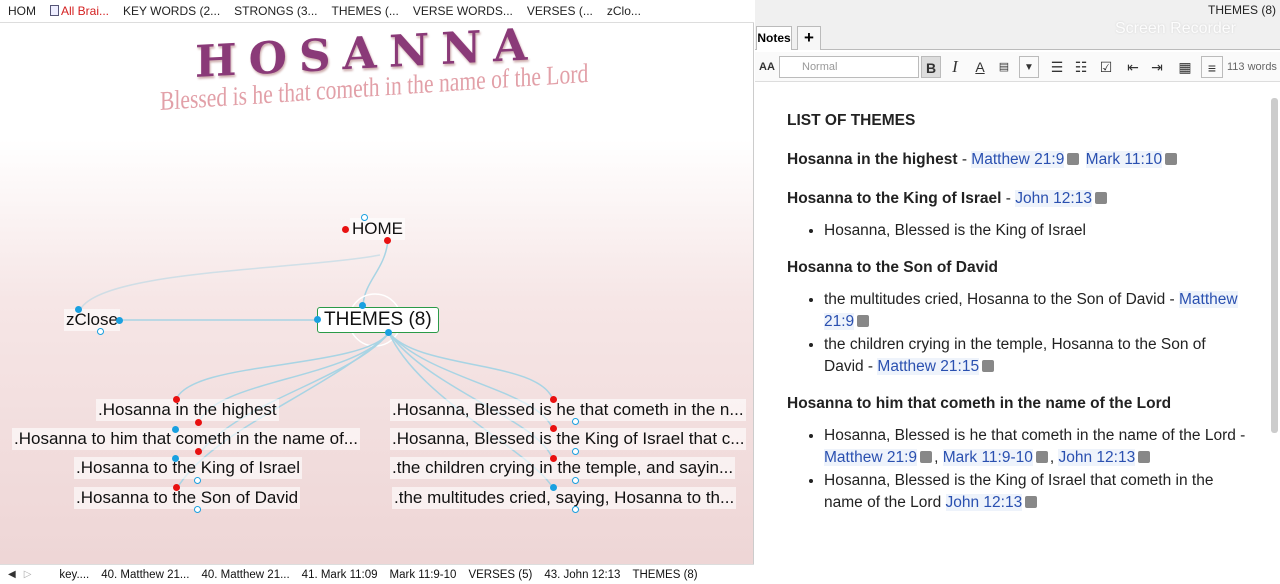 This screenshot has width=1280, height=584. Describe the element at coordinates (774, 38) in the screenshot. I see `tab-notes: Notes` at that location.